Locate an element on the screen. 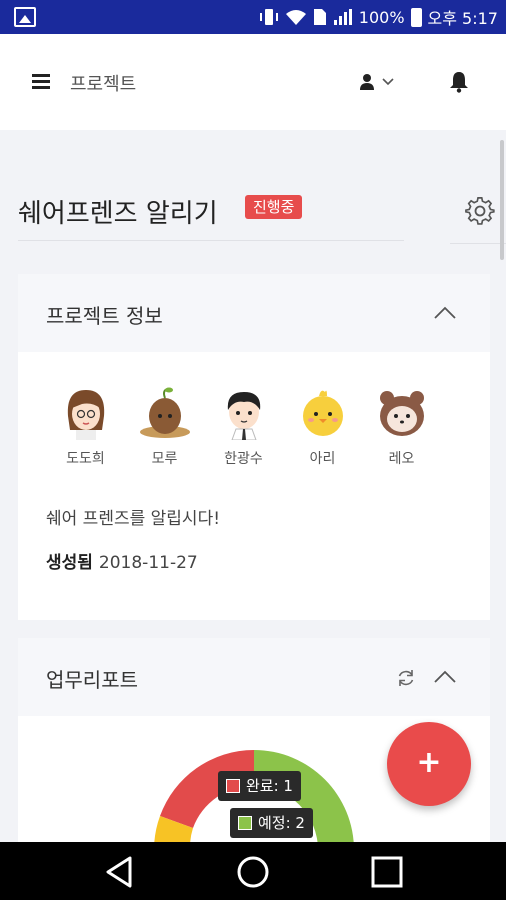 The image size is (506, 900). card-header: 업무리포트 is located at coordinates (254, 677).